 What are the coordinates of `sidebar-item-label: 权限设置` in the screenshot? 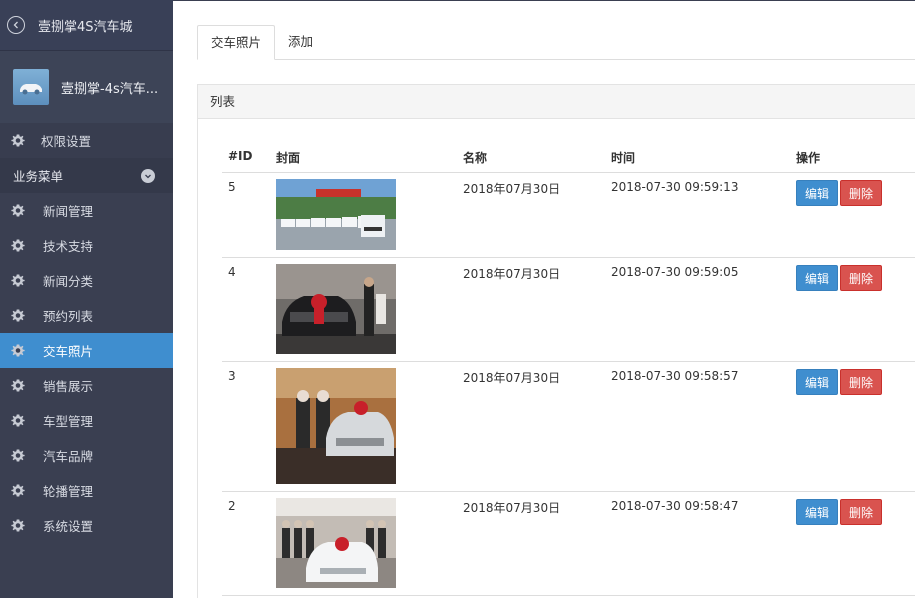 It's located at (66, 141).